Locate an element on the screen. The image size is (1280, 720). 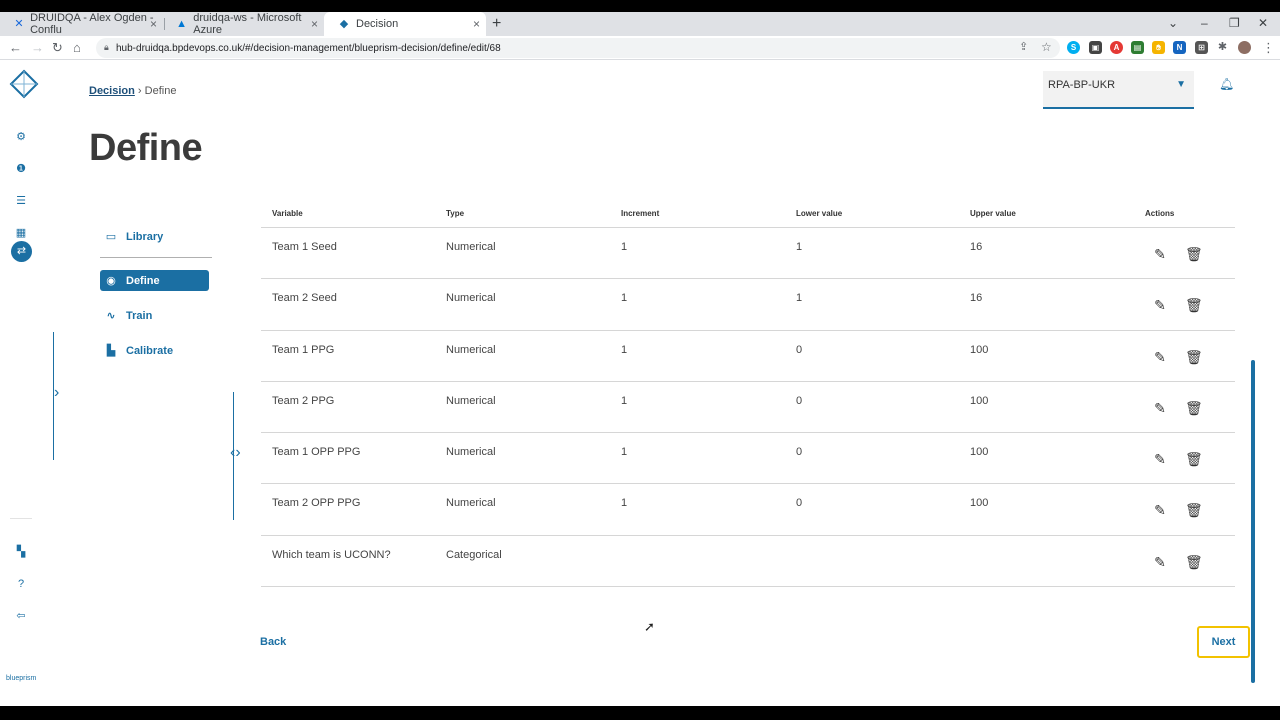
reload-icon: ↻ is located at coordinates (57, 48).